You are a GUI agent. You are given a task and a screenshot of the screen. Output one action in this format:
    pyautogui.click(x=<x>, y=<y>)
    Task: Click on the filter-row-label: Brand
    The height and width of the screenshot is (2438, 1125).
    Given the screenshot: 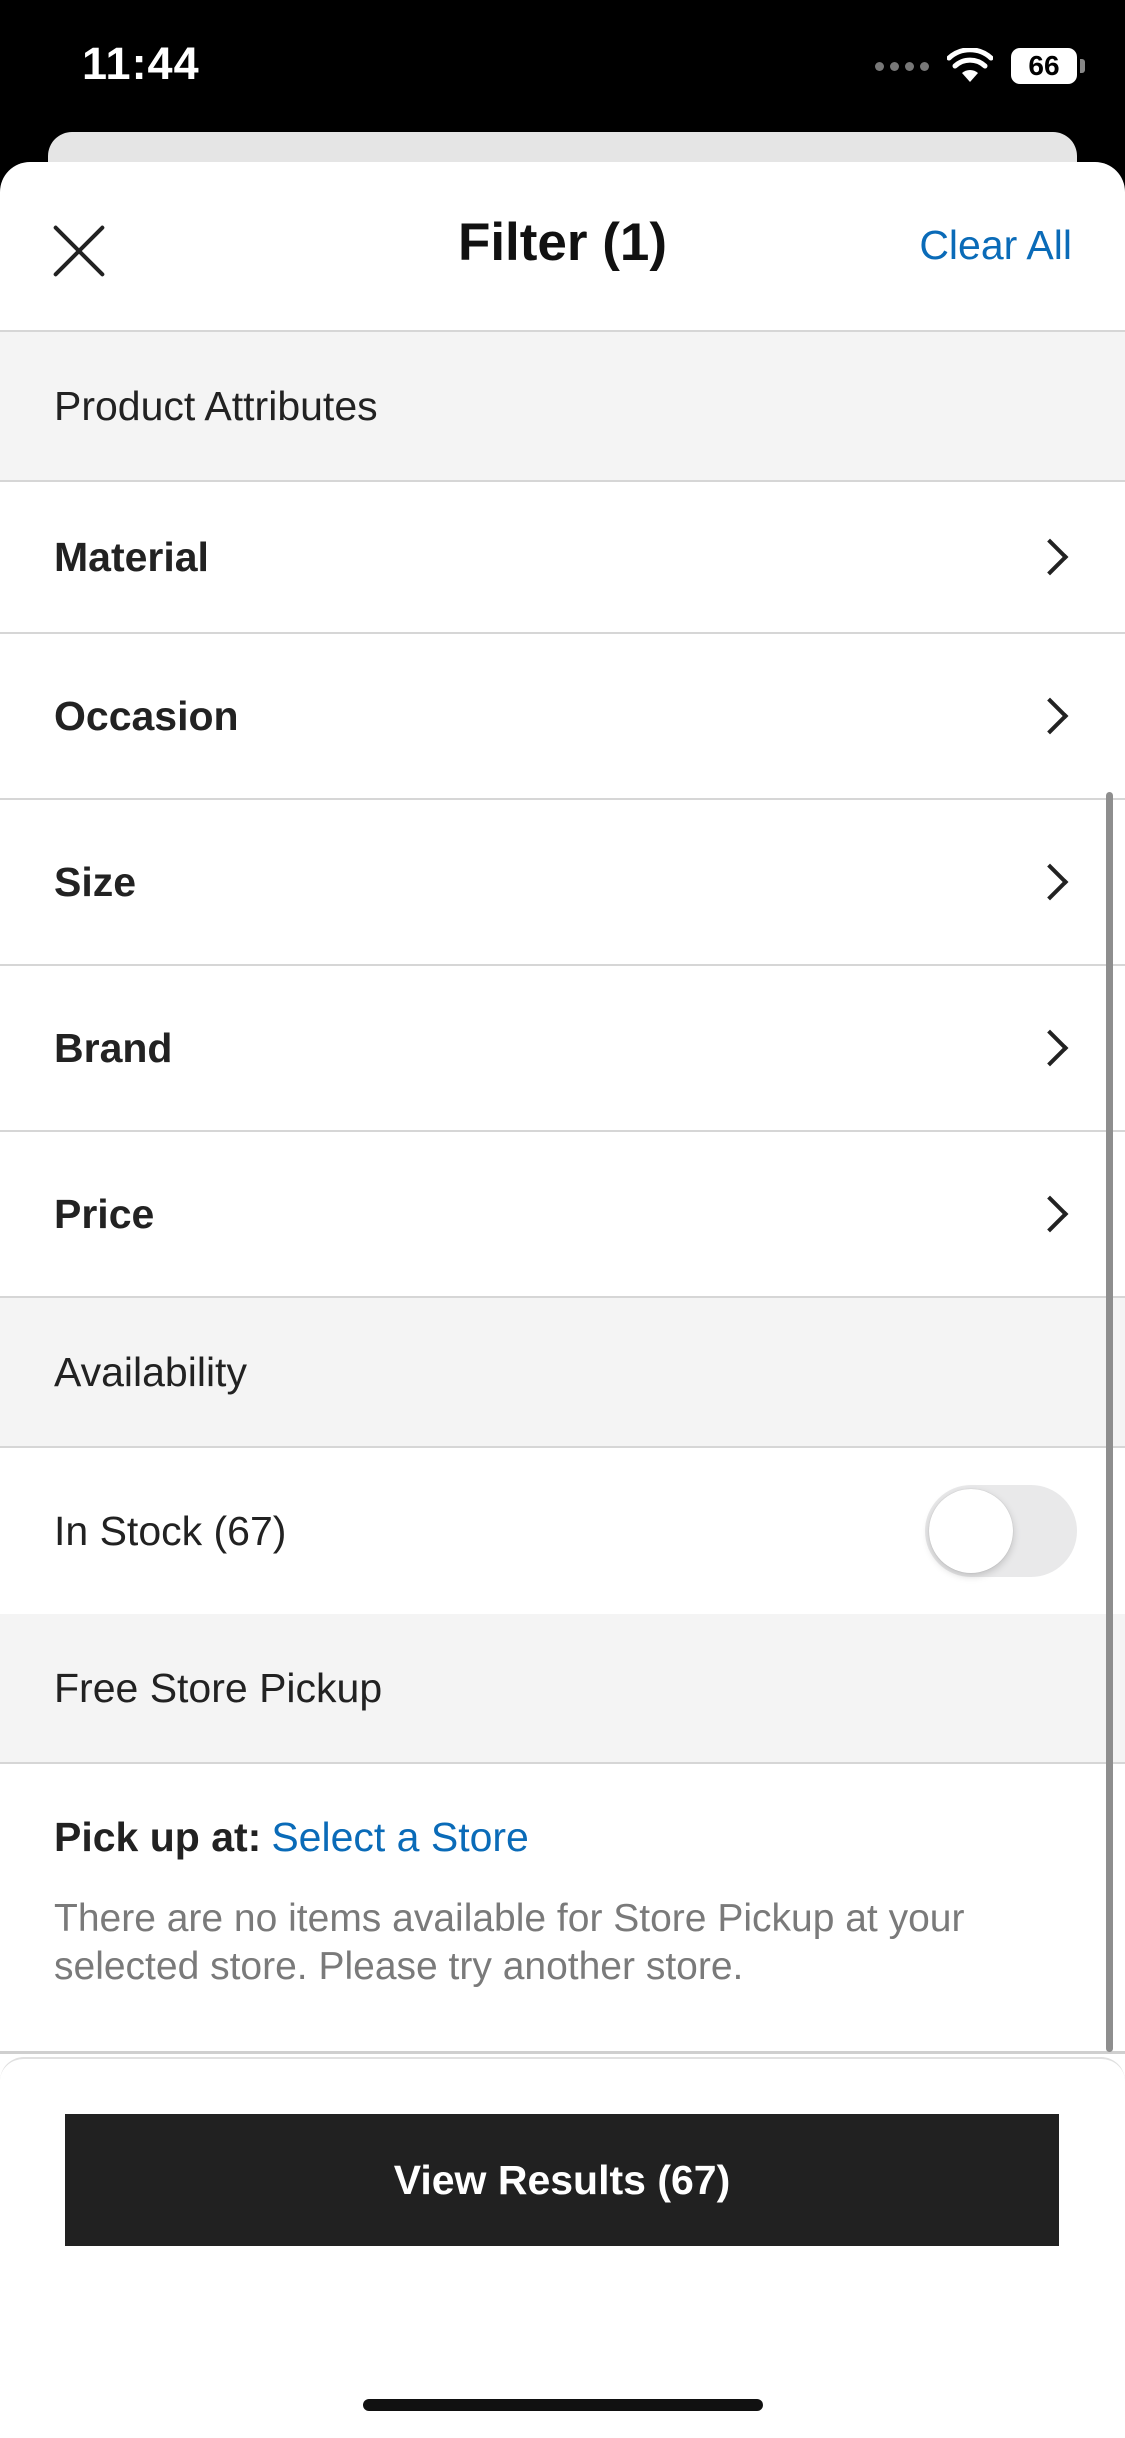 What is the action you would take?
    pyautogui.click(x=113, y=1047)
    